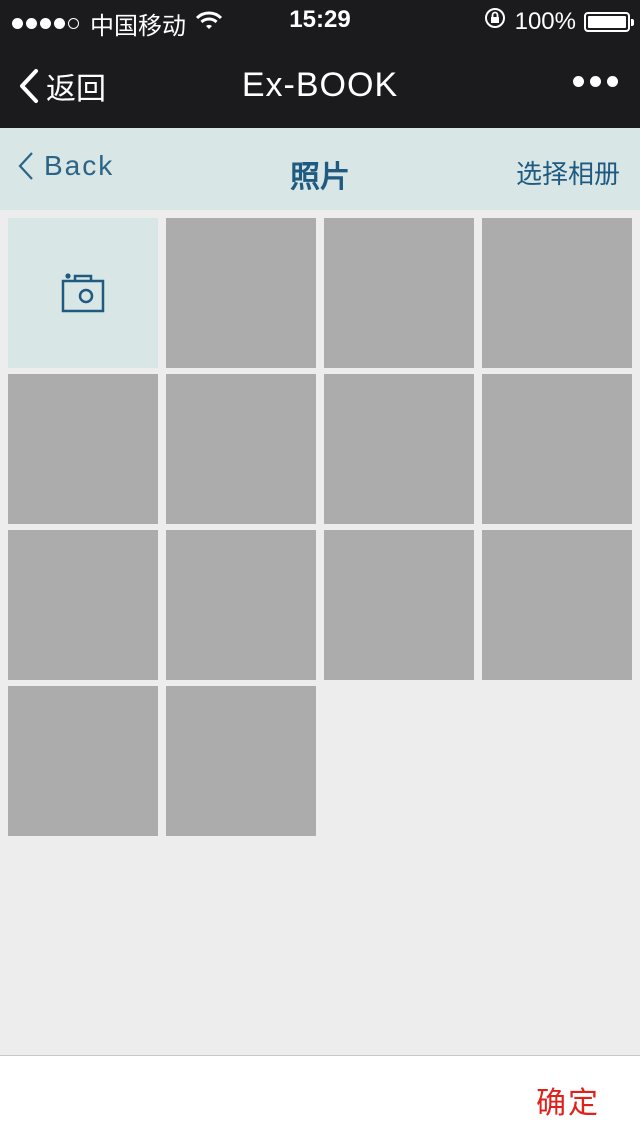  I want to click on camera-capture-tile, so click(83, 293).